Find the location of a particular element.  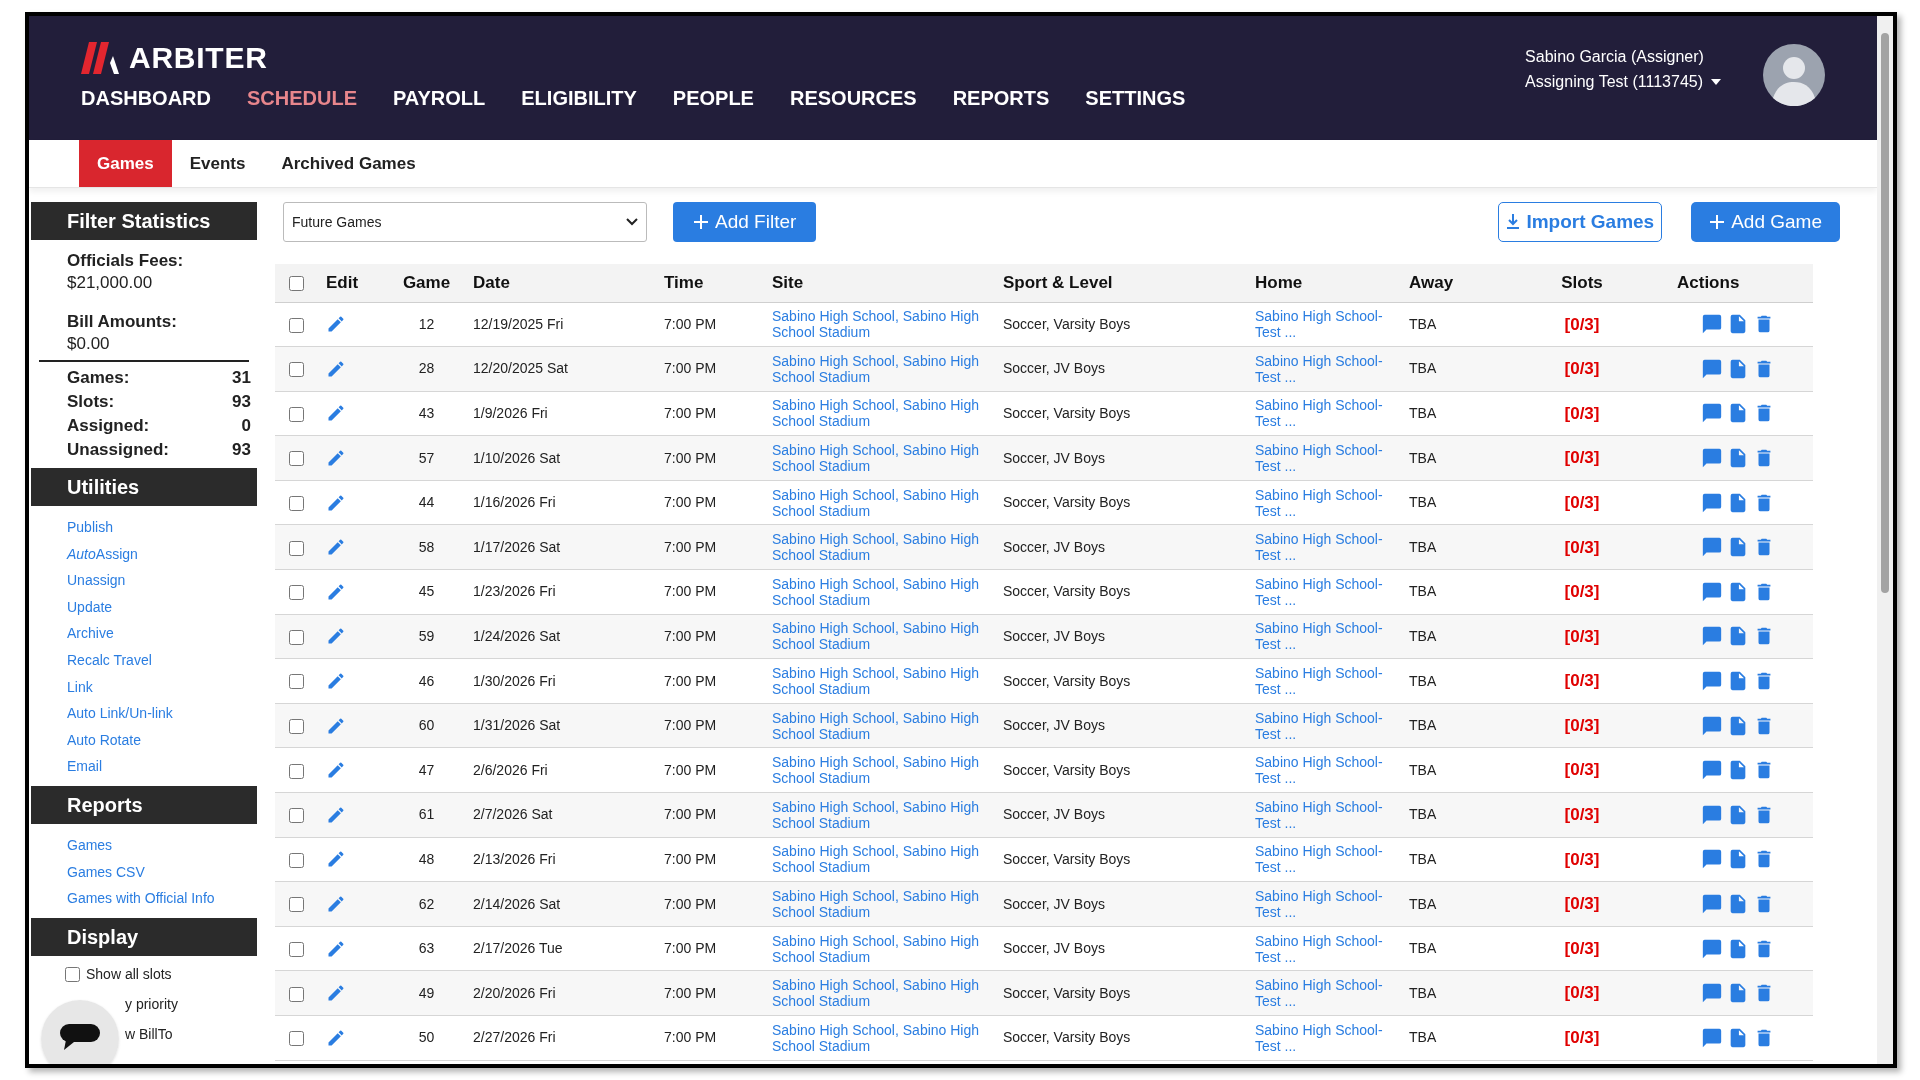

select-all-checkbox is located at coordinates (296, 284).